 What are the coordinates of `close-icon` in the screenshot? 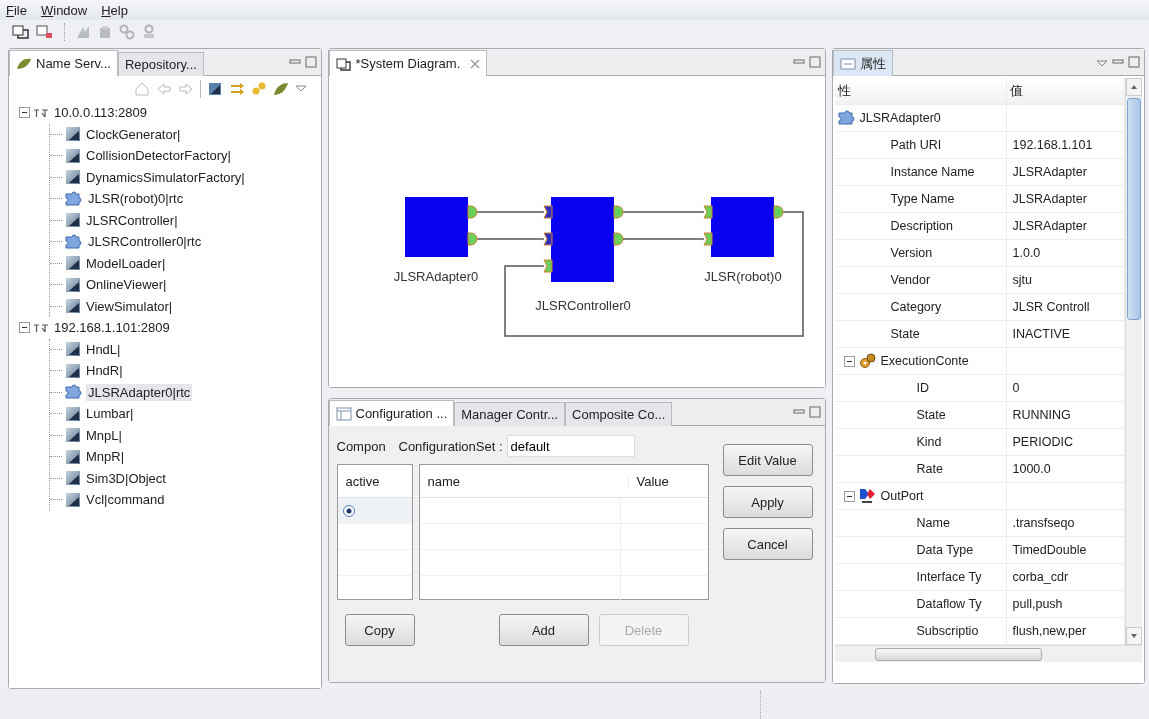 It's located at (475, 63).